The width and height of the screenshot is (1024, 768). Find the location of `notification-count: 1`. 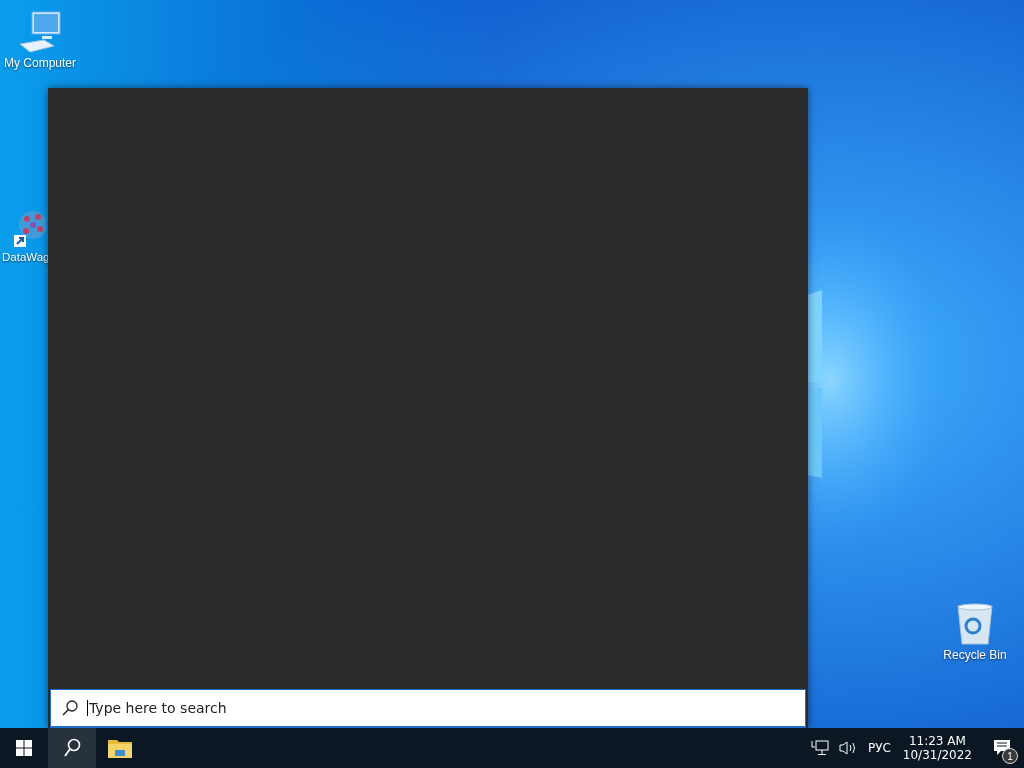

notification-count: 1 is located at coordinates (1010, 756).